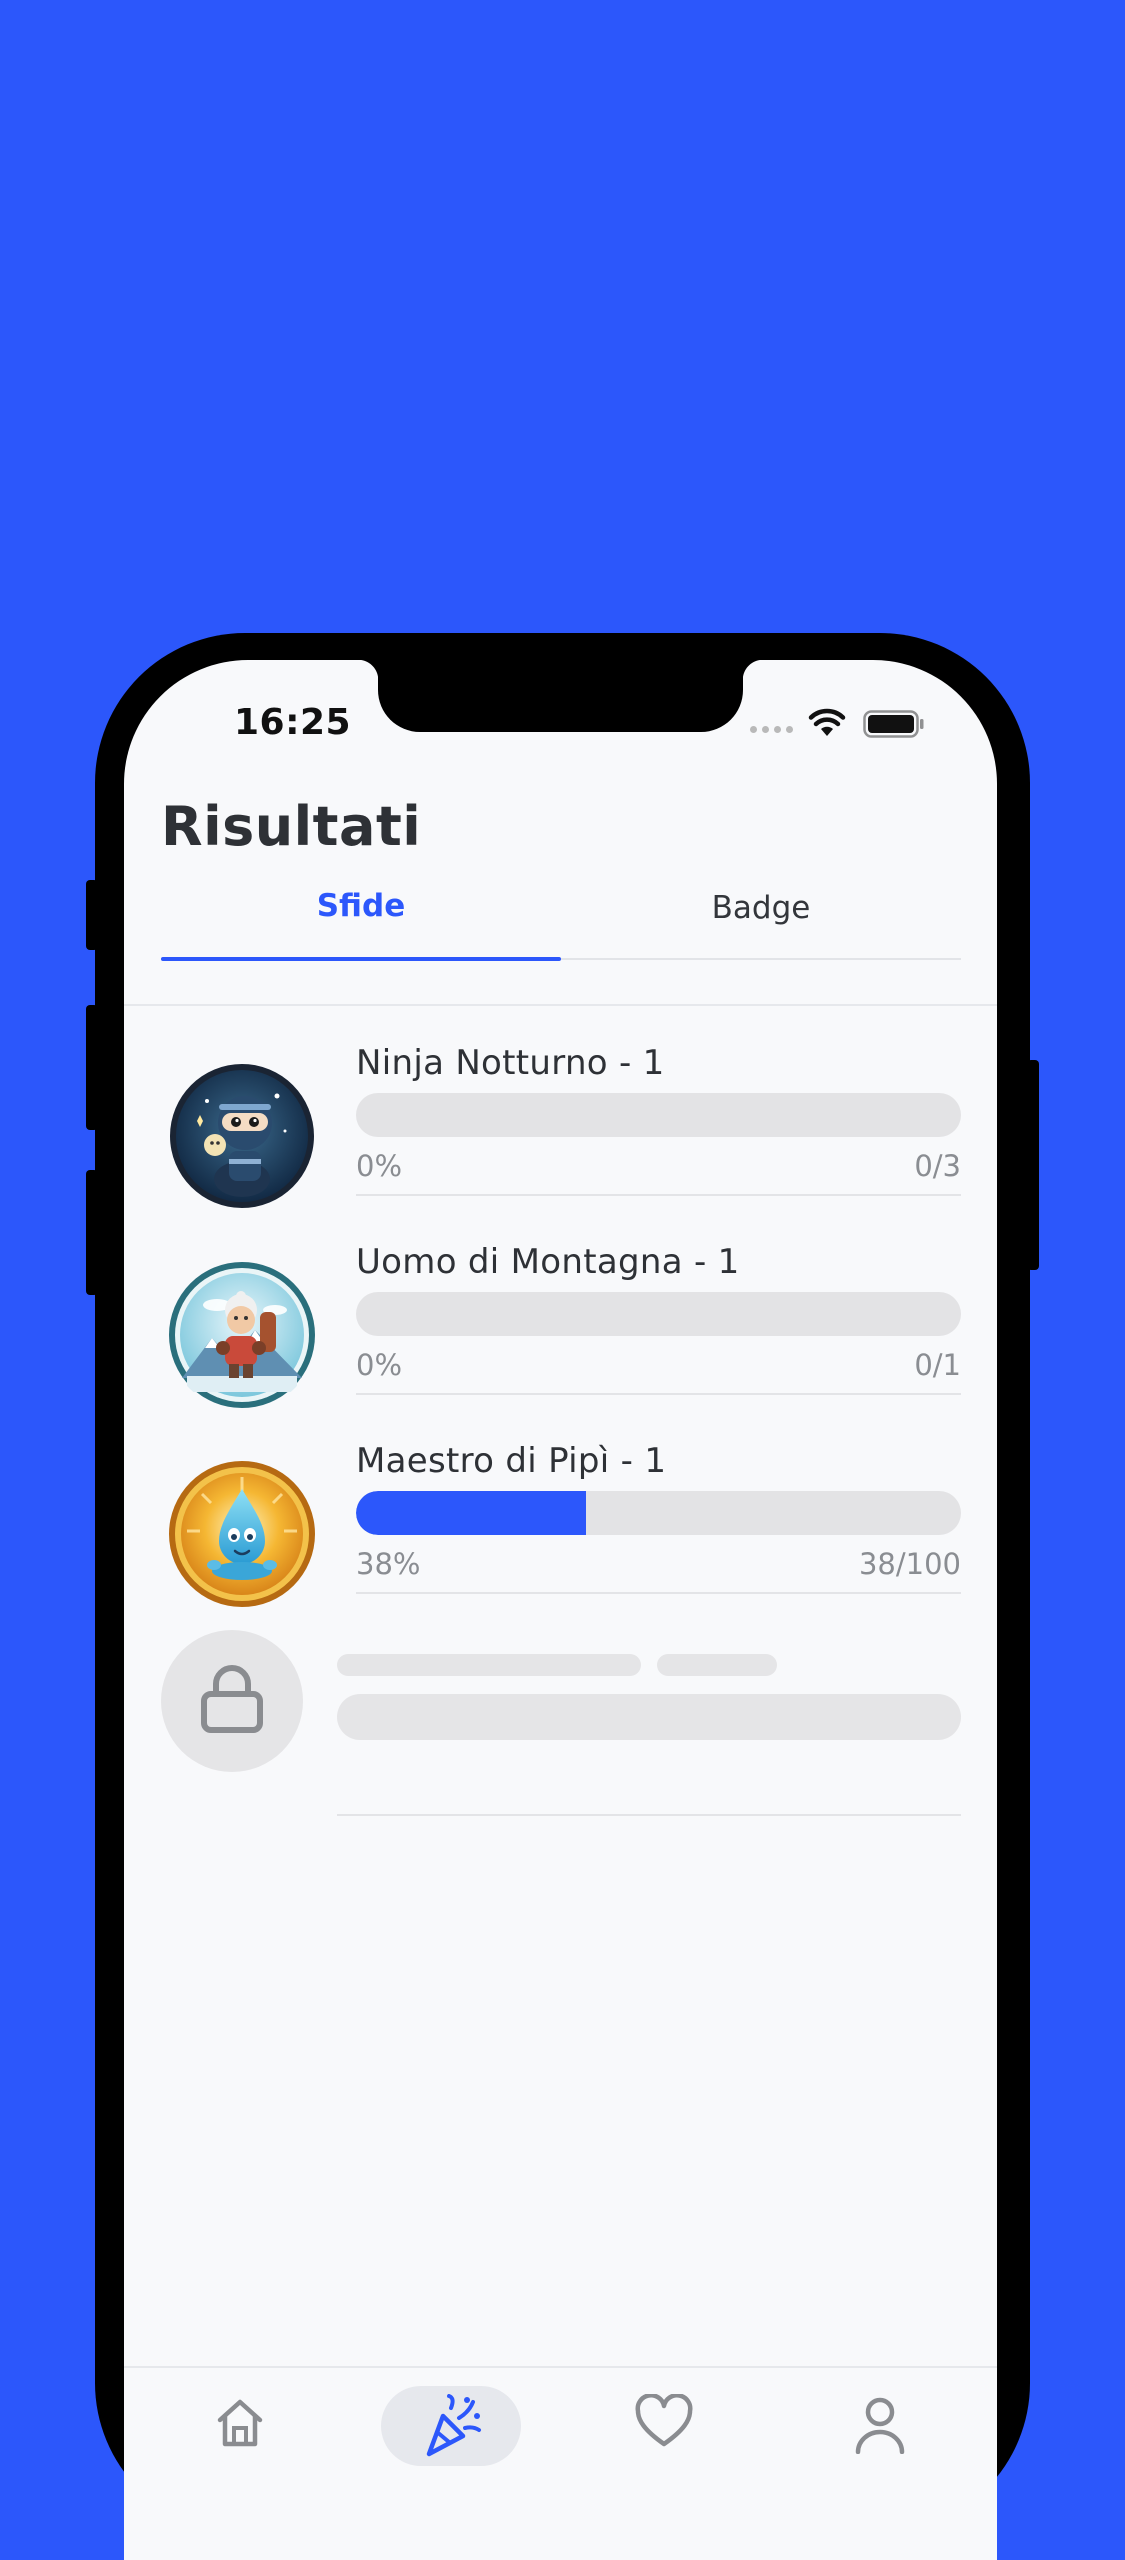 The width and height of the screenshot is (1125, 2560). What do you see at coordinates (909, 1564) in the screenshot?
I see `progress-count: 38/100` at bounding box center [909, 1564].